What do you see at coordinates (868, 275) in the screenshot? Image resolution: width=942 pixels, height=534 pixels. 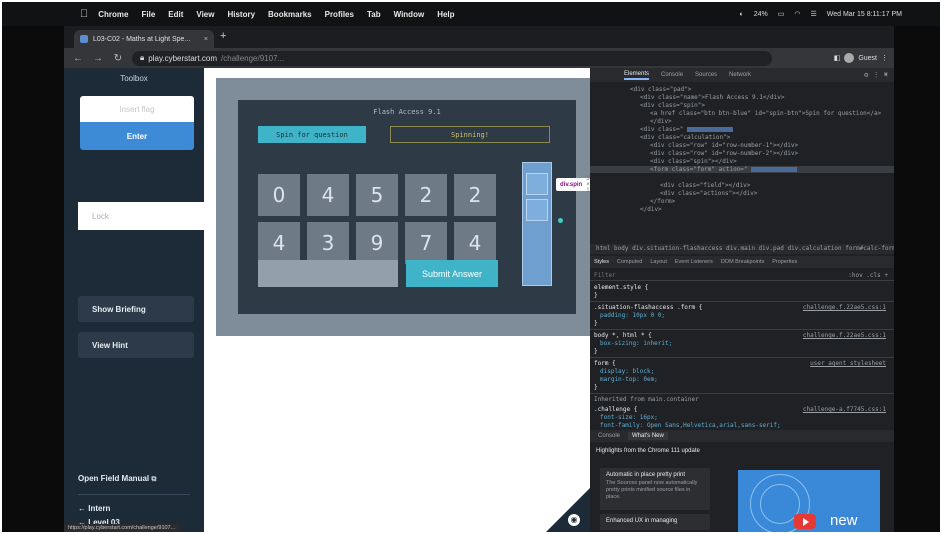 I see `filter-tools: :hov .cls +` at bounding box center [868, 275].